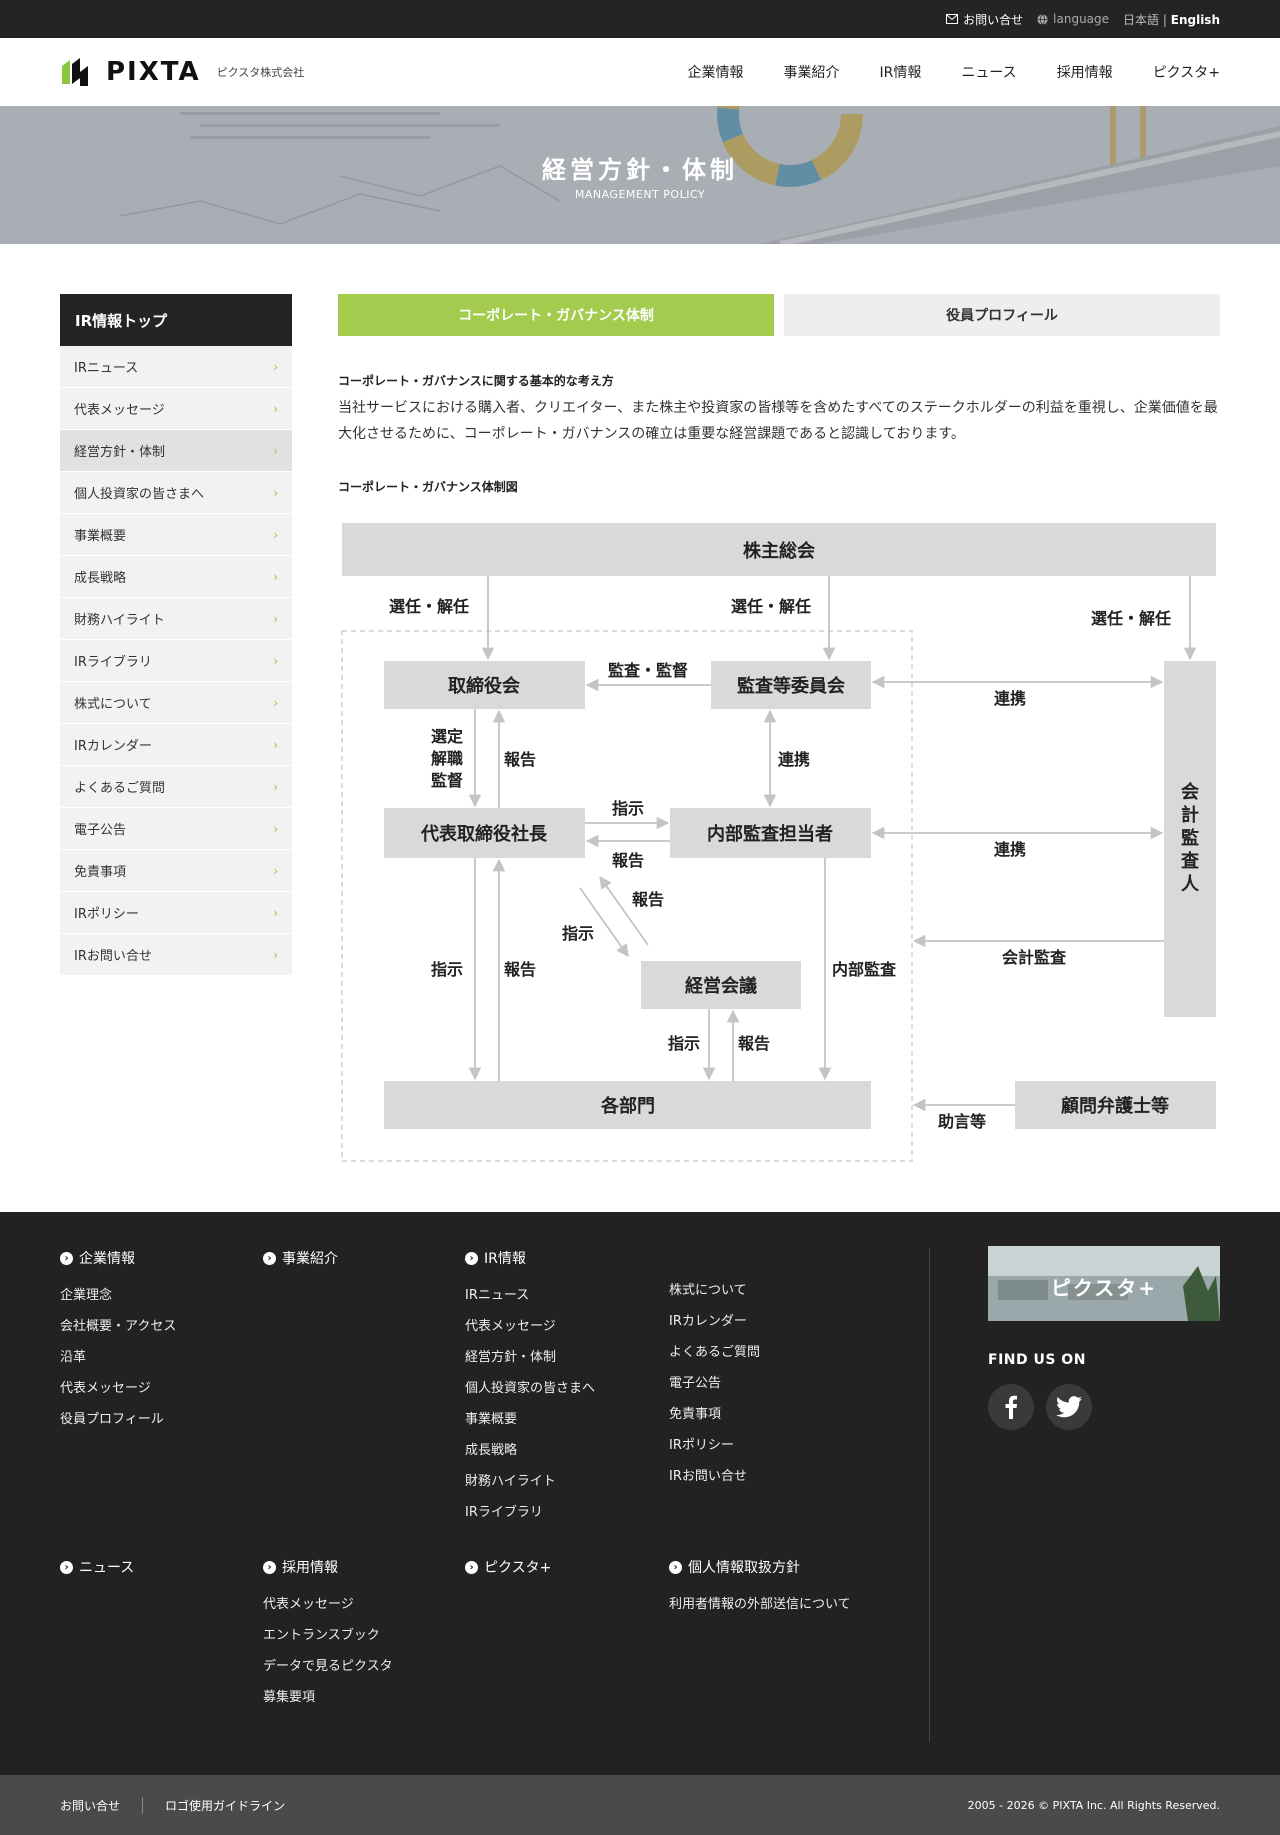  I want to click on footer-recruit-link: データで見るピクスタ, so click(328, 1670).